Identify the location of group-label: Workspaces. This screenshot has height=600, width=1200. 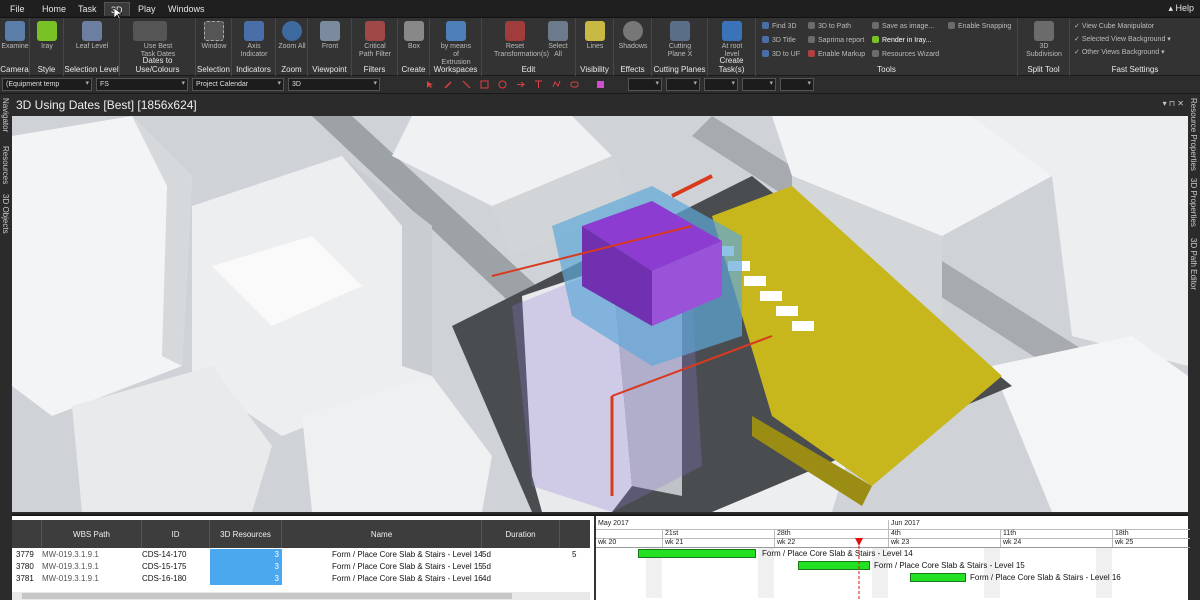
(455, 69).